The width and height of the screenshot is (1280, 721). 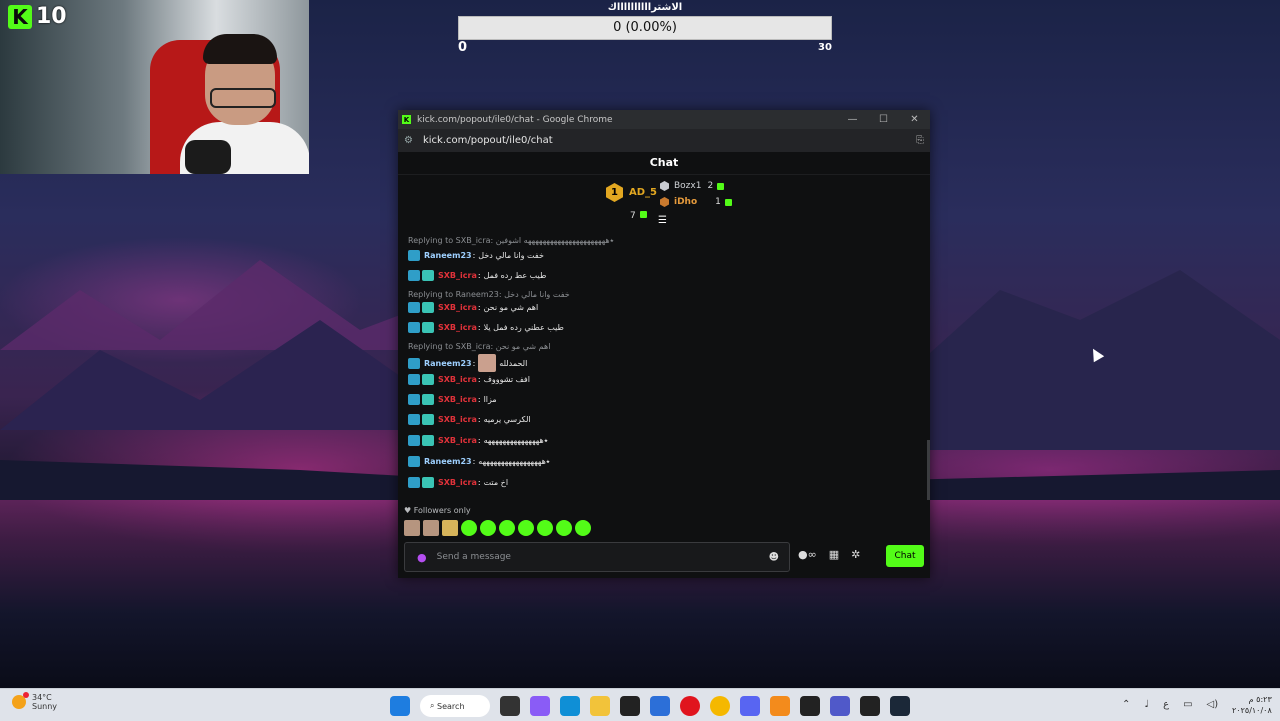 What do you see at coordinates (154, 87) in the screenshot?
I see `webcam-feed: K 10` at bounding box center [154, 87].